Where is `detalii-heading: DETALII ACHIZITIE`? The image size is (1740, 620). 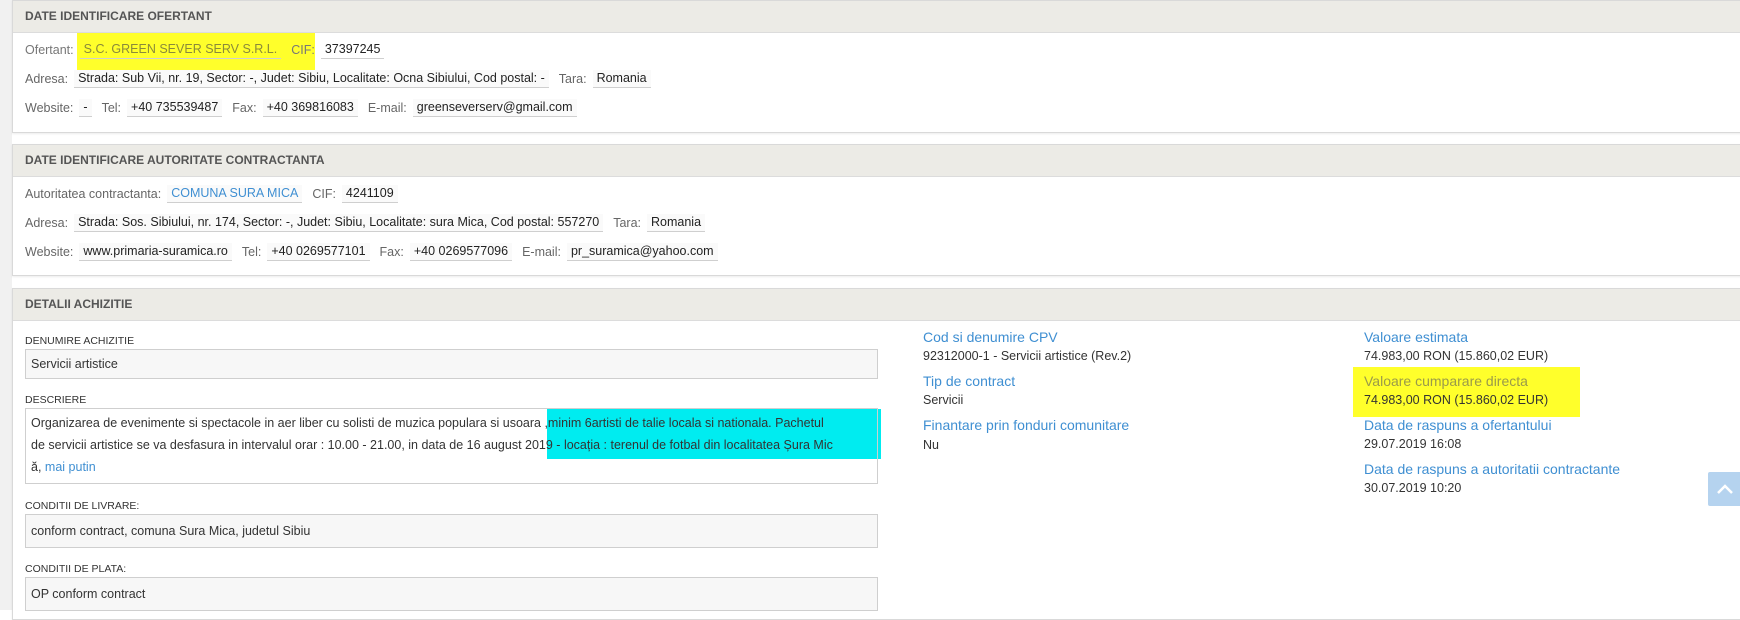 detalii-heading: DETALII ACHIZITIE is located at coordinates (876, 305).